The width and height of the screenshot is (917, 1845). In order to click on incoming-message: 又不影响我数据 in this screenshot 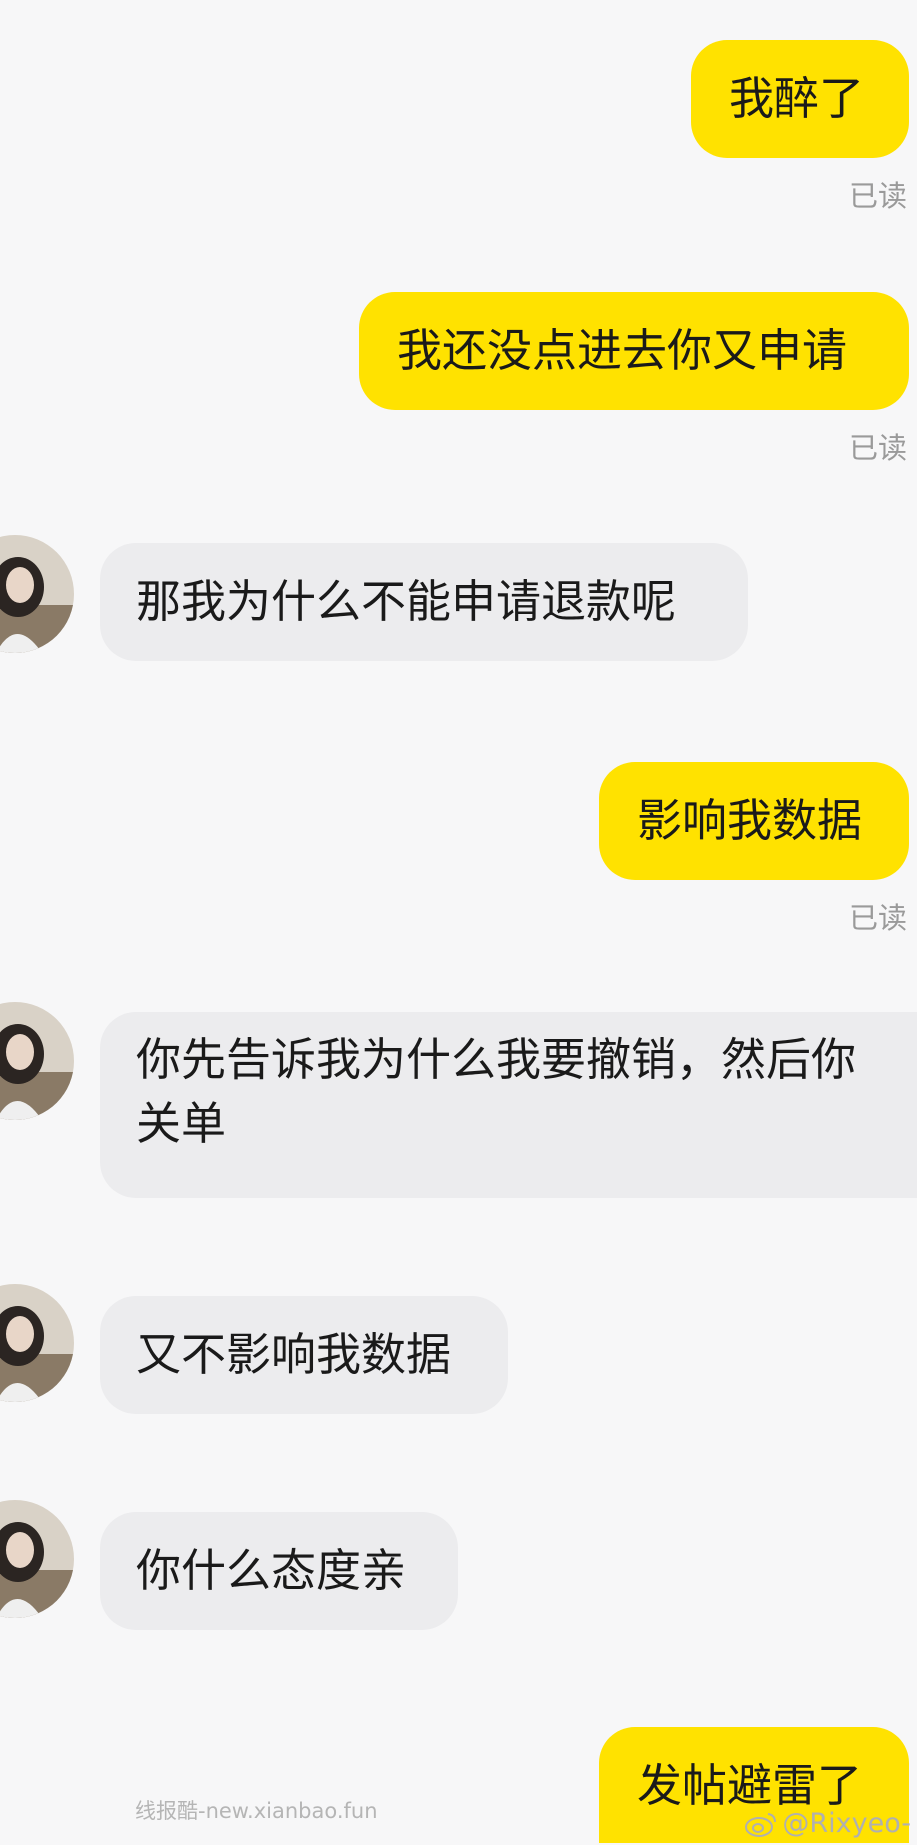, I will do `click(304, 1355)`.